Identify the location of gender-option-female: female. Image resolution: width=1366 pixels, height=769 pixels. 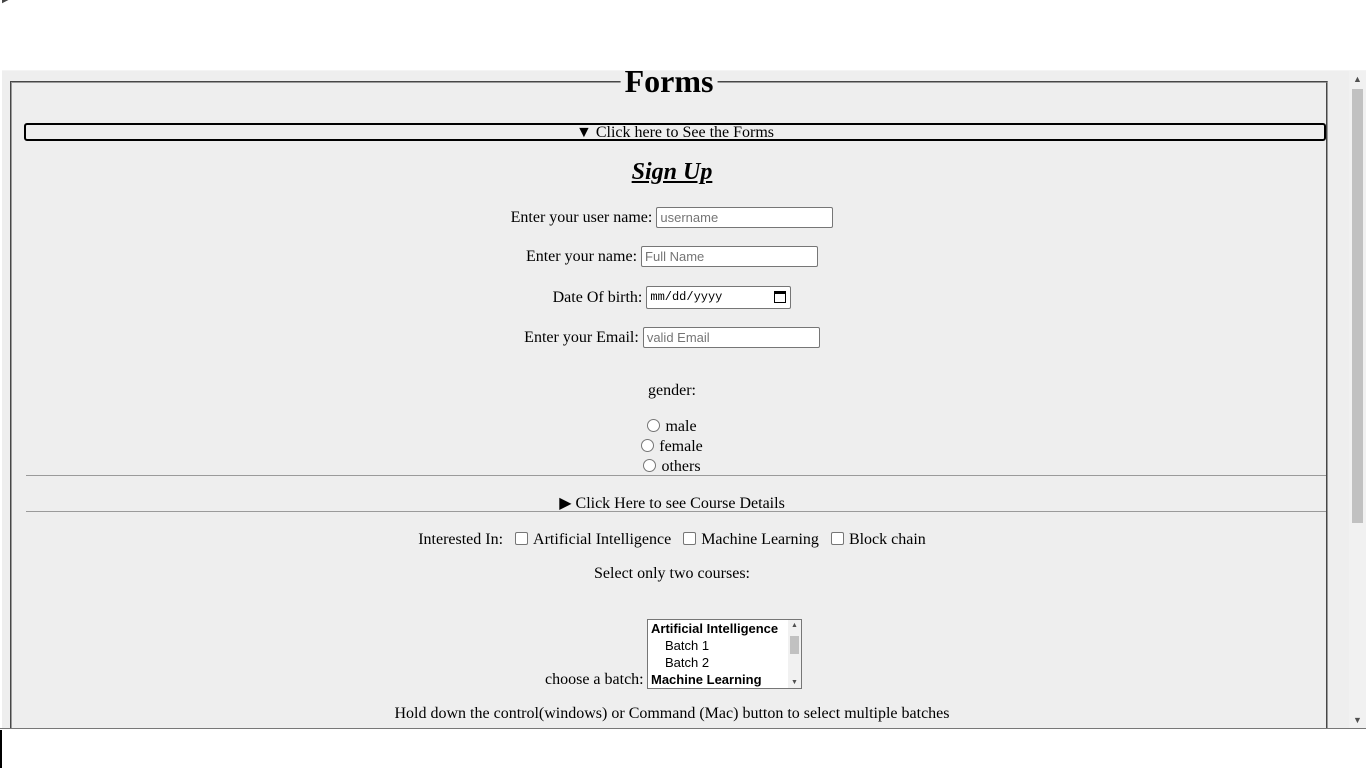
(672, 447).